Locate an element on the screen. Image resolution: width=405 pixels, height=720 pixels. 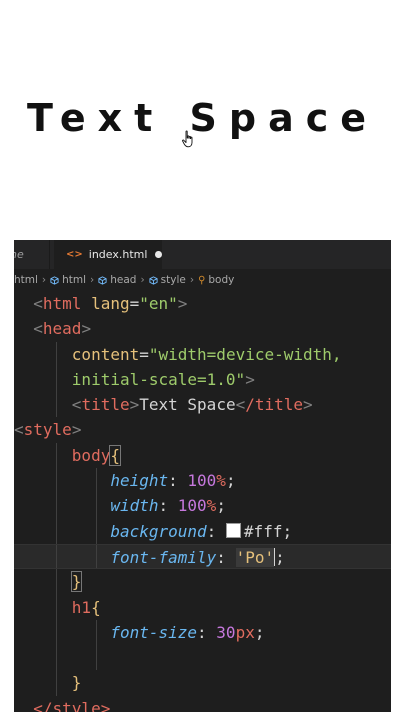
code-token: #fff is located at coordinates (263, 531).